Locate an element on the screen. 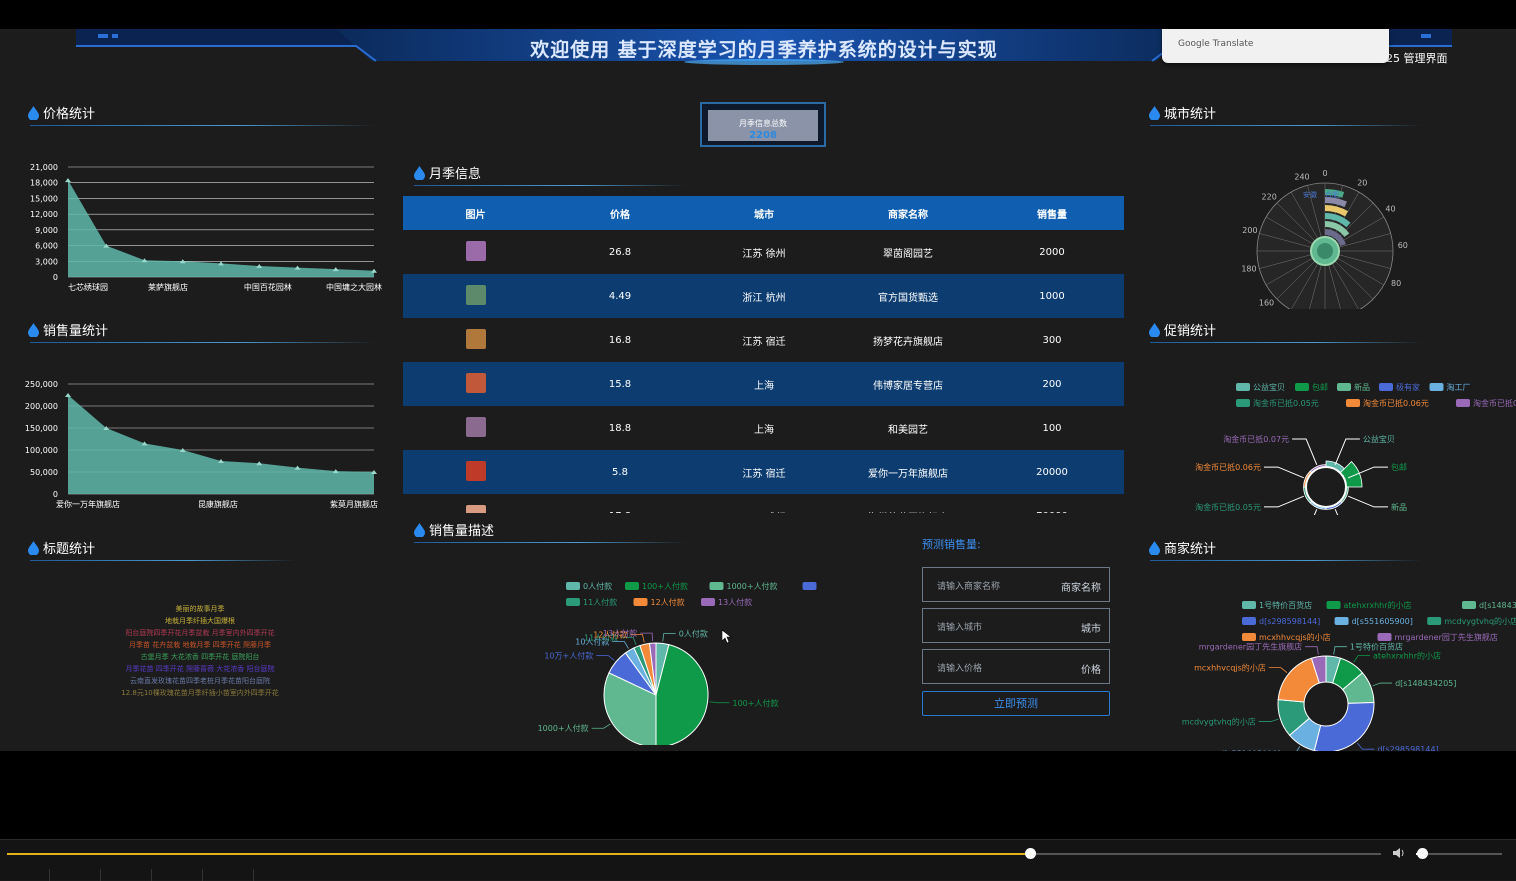 The width and height of the screenshot is (1516, 881). y-tick-label: 0 is located at coordinates (55, 277).